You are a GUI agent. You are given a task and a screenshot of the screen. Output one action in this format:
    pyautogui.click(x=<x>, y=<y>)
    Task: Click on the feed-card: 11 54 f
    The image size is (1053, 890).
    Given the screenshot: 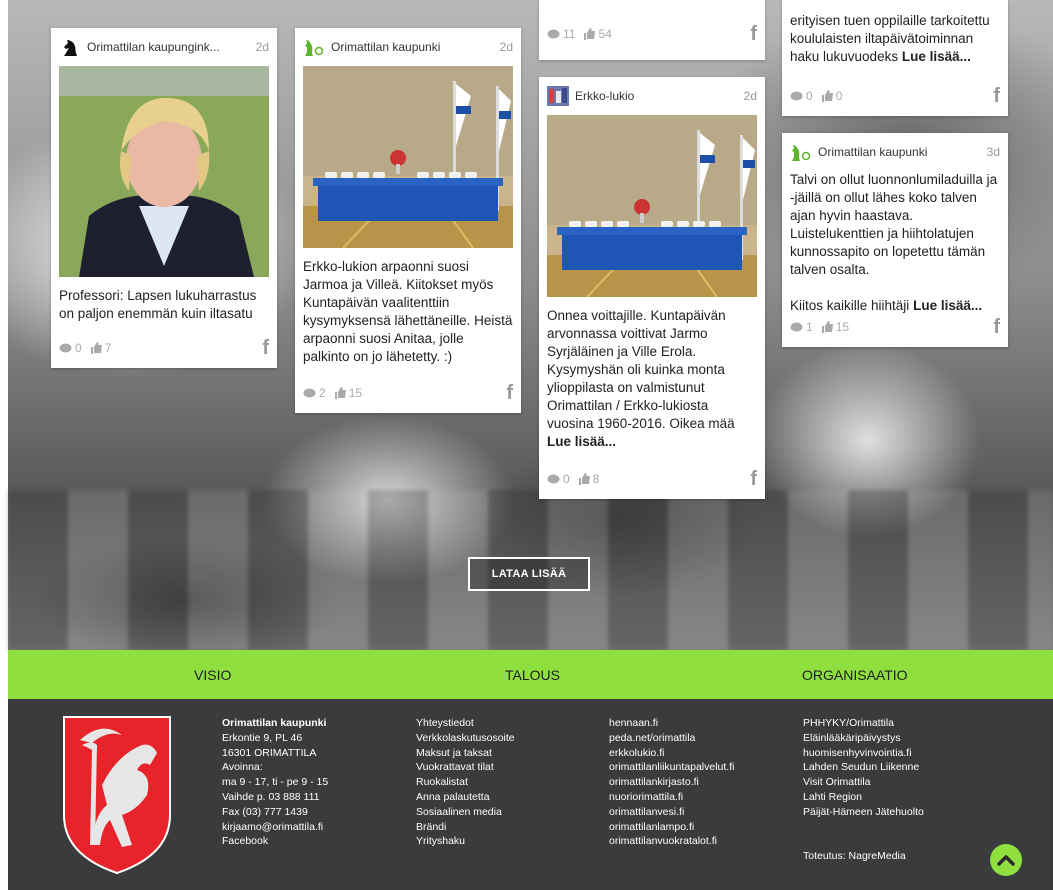 What is the action you would take?
    pyautogui.click(x=652, y=30)
    